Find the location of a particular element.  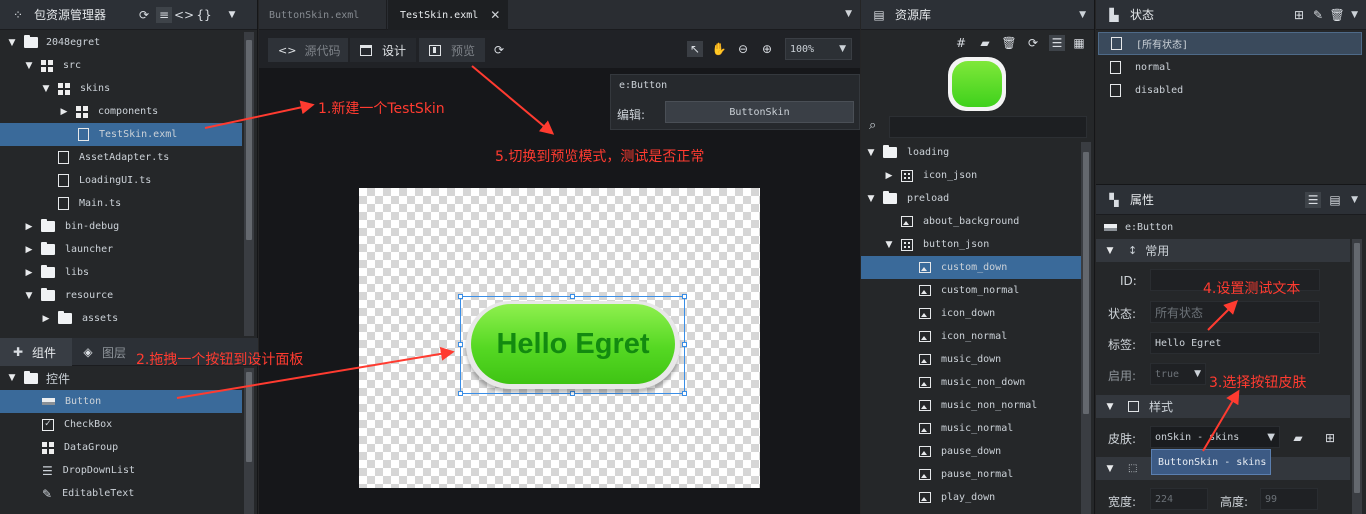

braces-icon: {} is located at coordinates (204, 15).